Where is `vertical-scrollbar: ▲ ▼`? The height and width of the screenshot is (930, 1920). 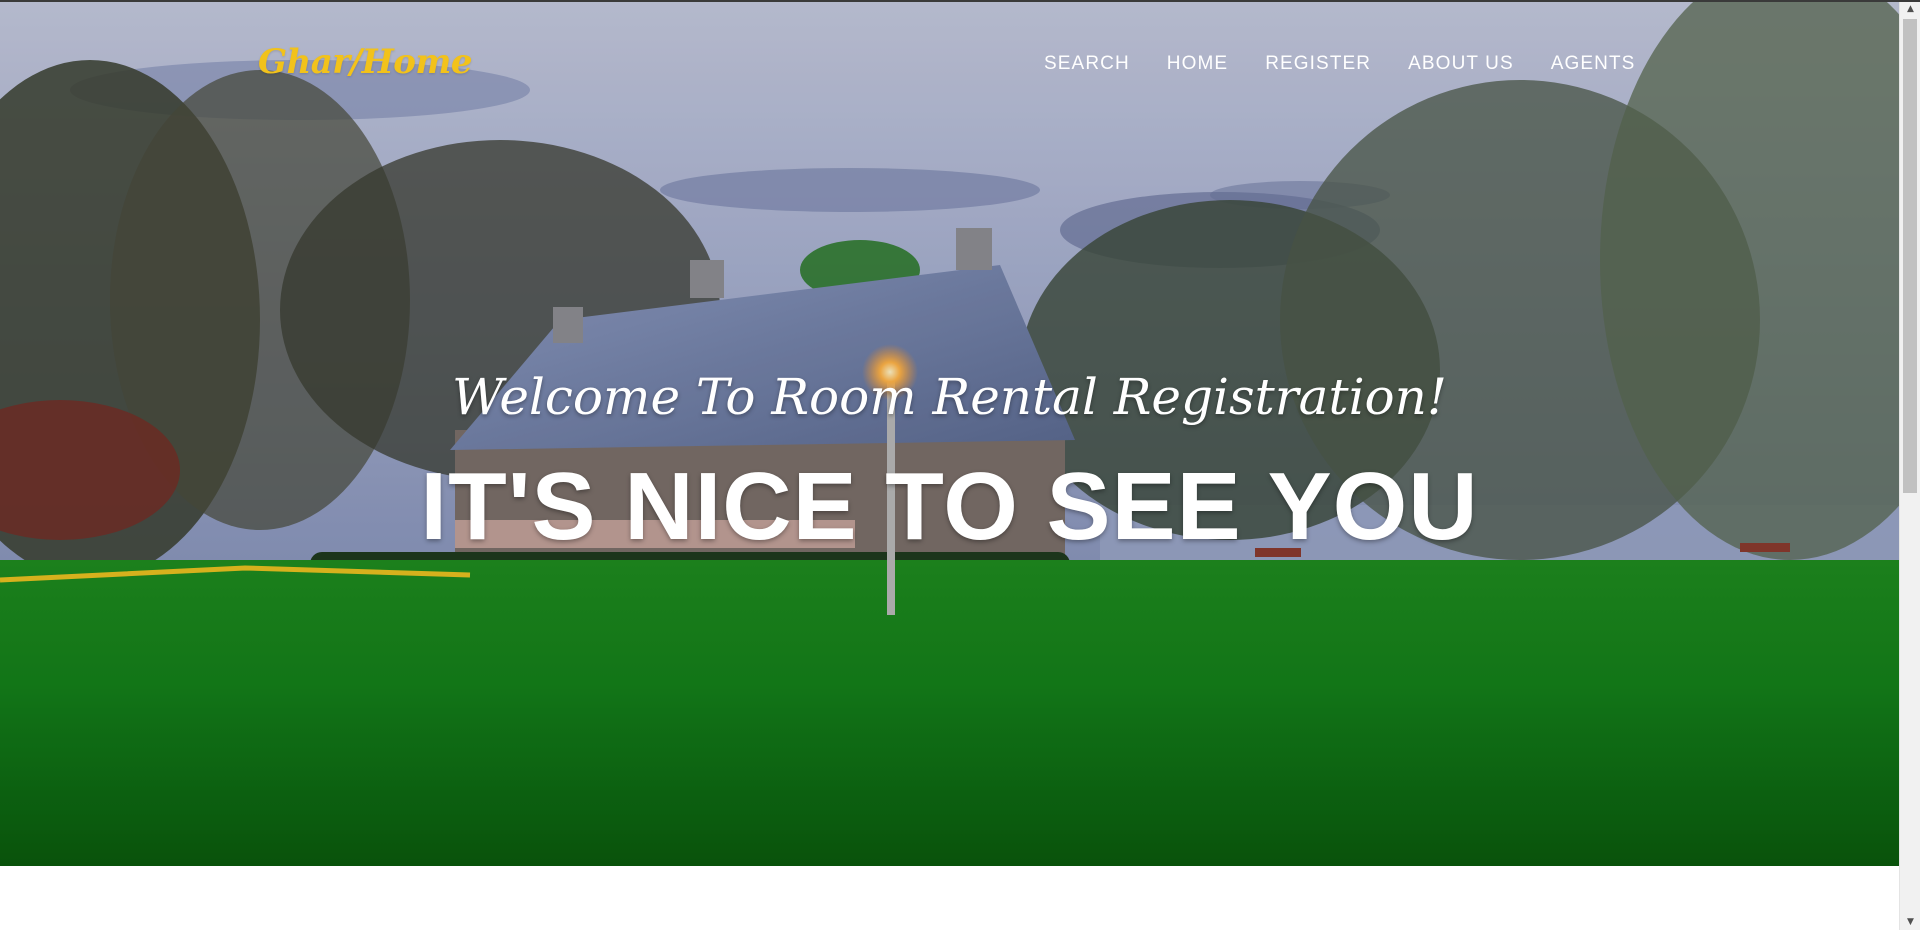 vertical-scrollbar: ▲ ▼ is located at coordinates (1909, 465).